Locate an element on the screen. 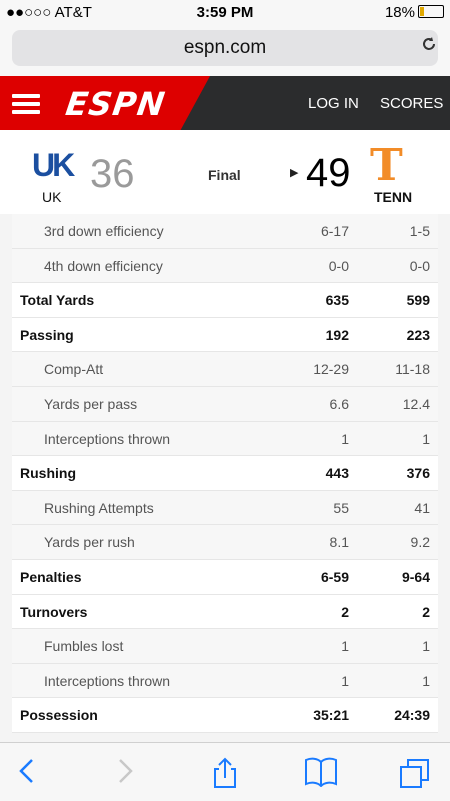  battery-percent: 18% is located at coordinates (399, 12).